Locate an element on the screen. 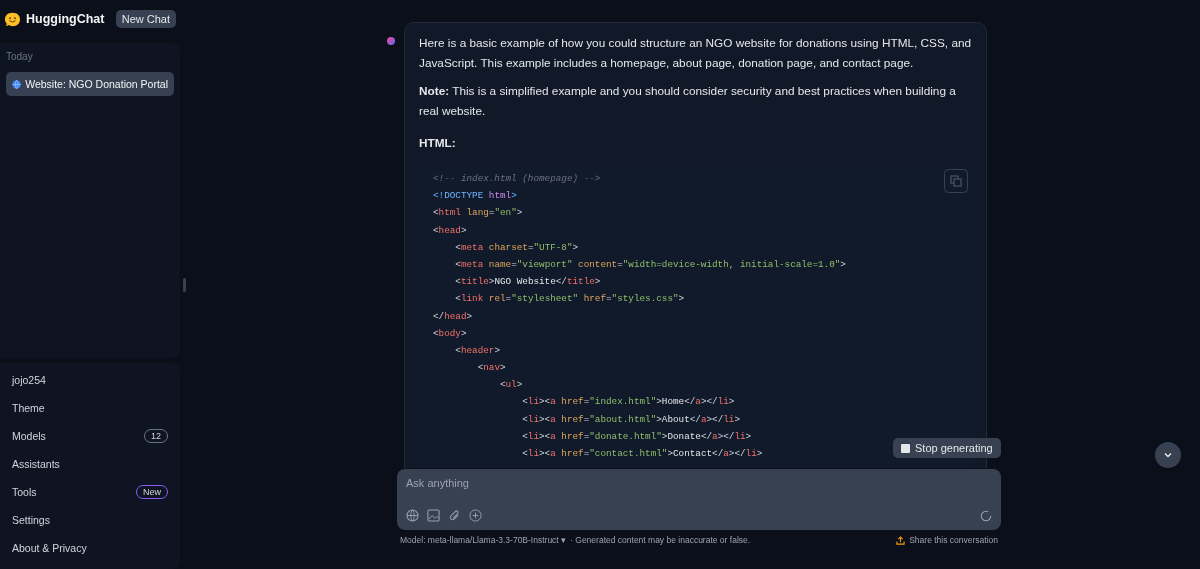 This screenshot has height=569, width=1200. assistant-avatar-icon is located at coordinates (391, 41).